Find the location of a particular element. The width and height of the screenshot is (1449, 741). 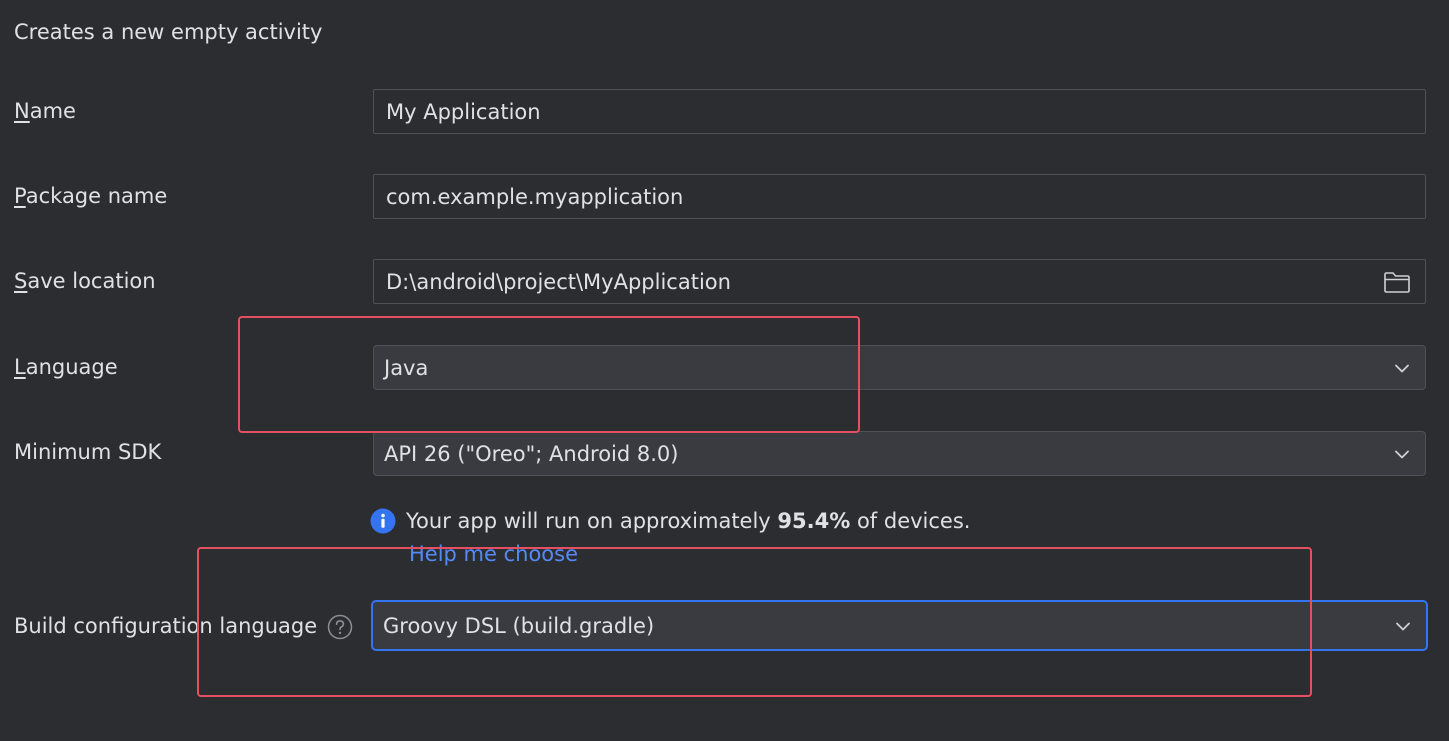

min-sdk-selected: API 26 ("Oreo"; Android 8.0) is located at coordinates (531, 453).